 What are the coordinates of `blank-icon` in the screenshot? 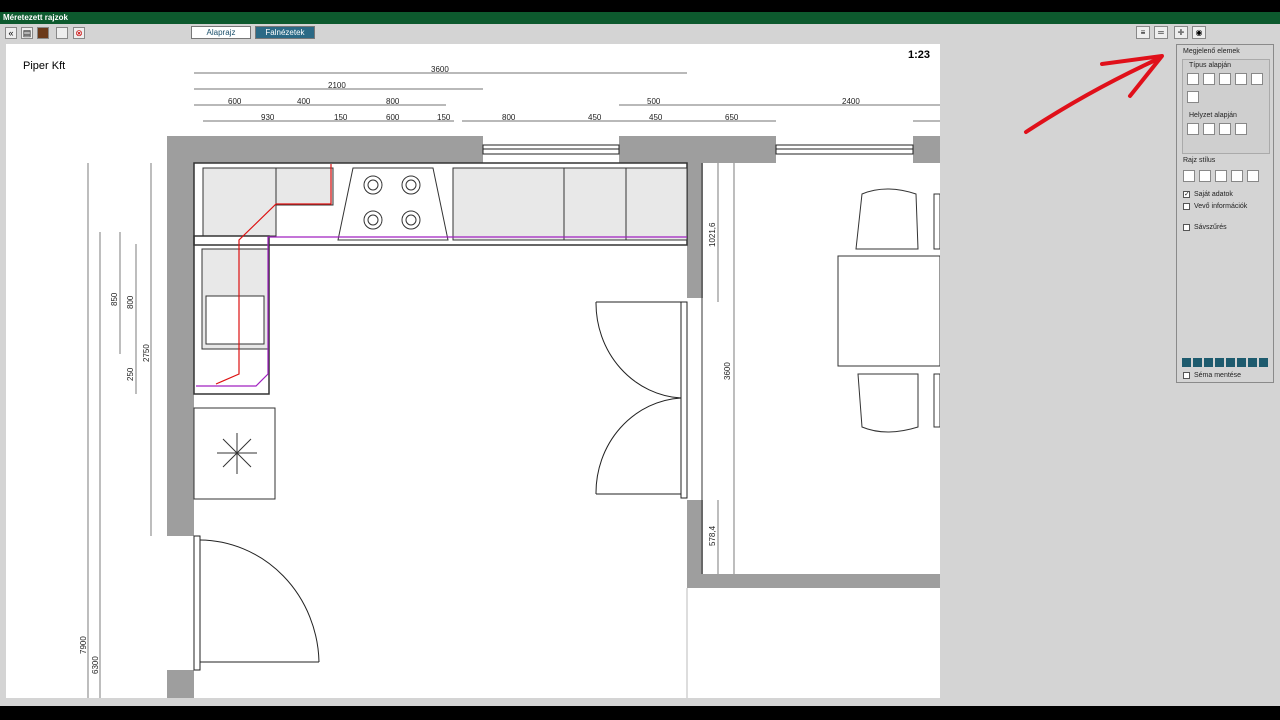 It's located at (62, 33).